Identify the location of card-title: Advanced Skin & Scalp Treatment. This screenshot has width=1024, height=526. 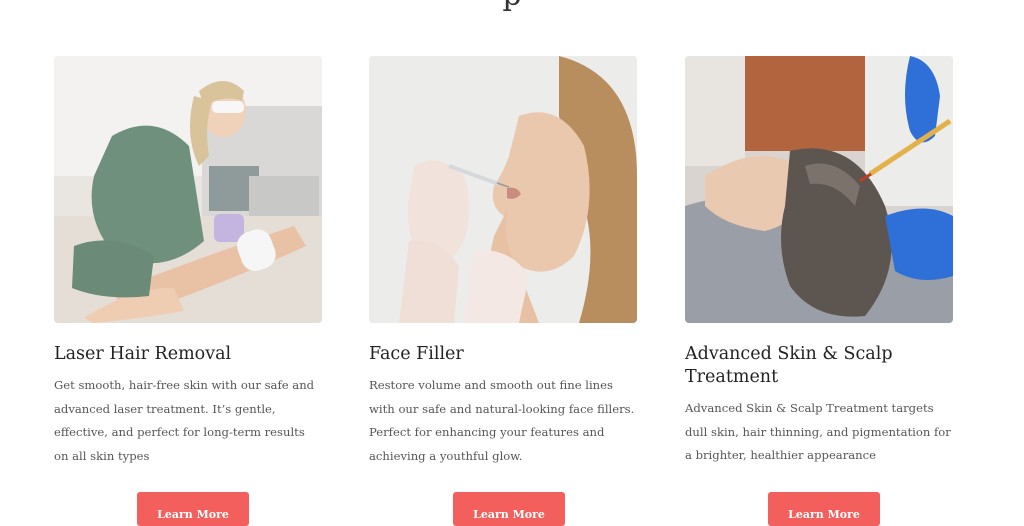
(789, 365).